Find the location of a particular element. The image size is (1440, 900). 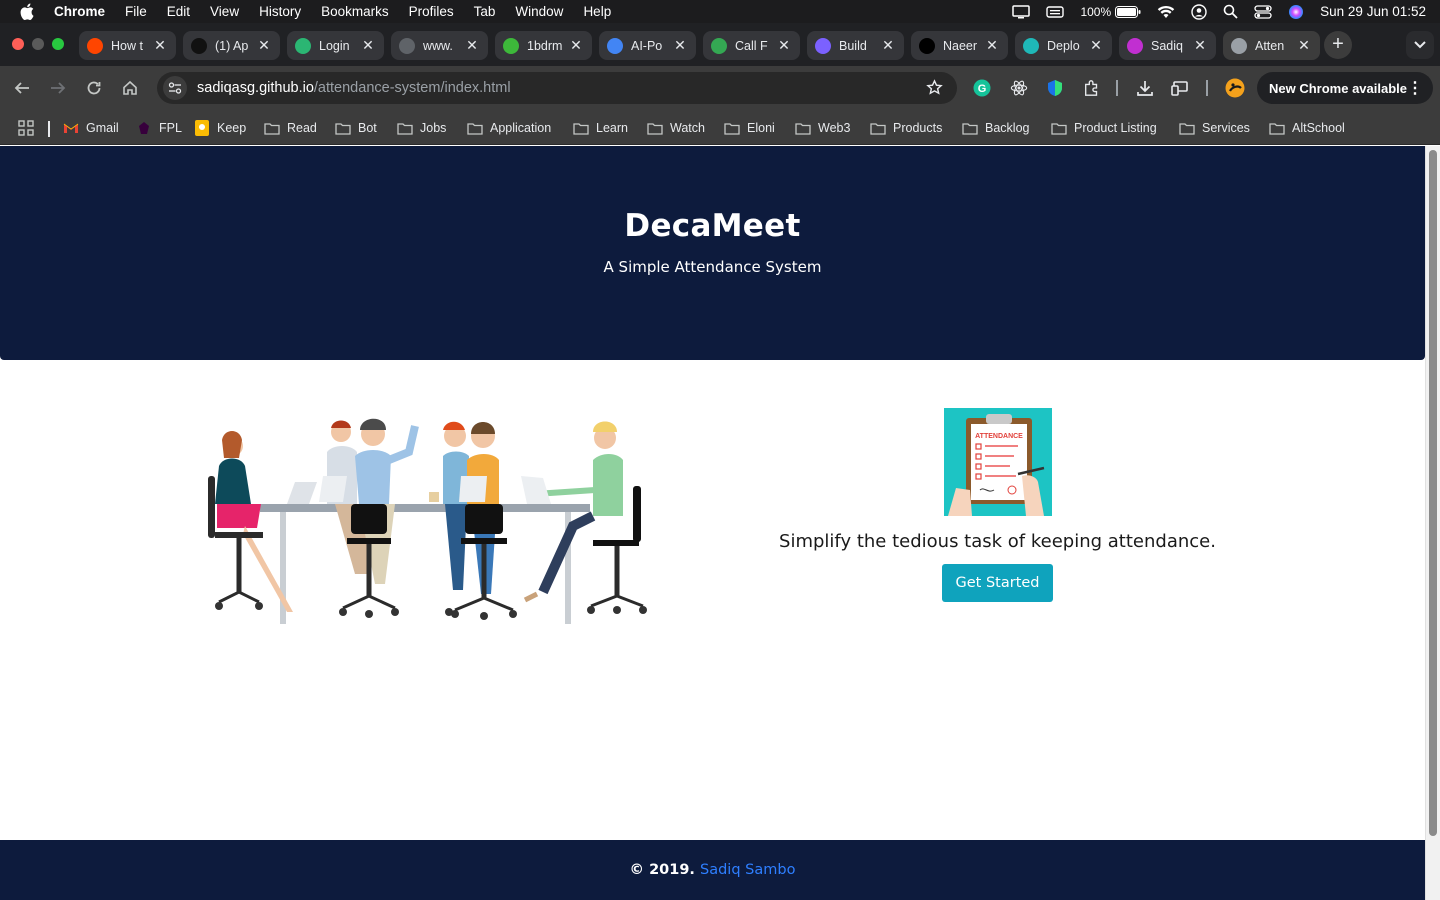

tab-title: Atten is located at coordinates (1270, 45).